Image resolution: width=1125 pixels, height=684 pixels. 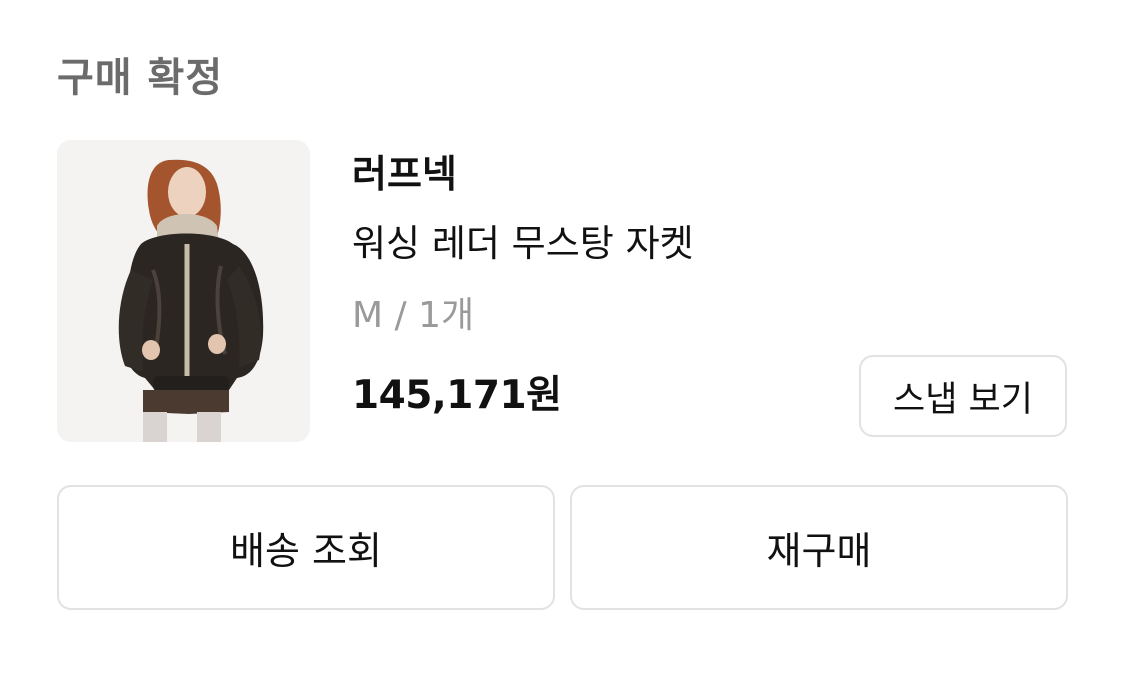 What do you see at coordinates (306, 547) in the screenshot?
I see `track-delivery-button: 배송 조회` at bounding box center [306, 547].